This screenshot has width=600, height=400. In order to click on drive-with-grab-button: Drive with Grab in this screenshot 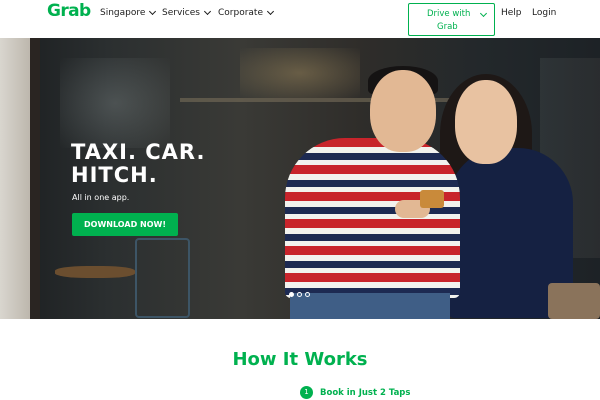, I will do `click(451, 19)`.